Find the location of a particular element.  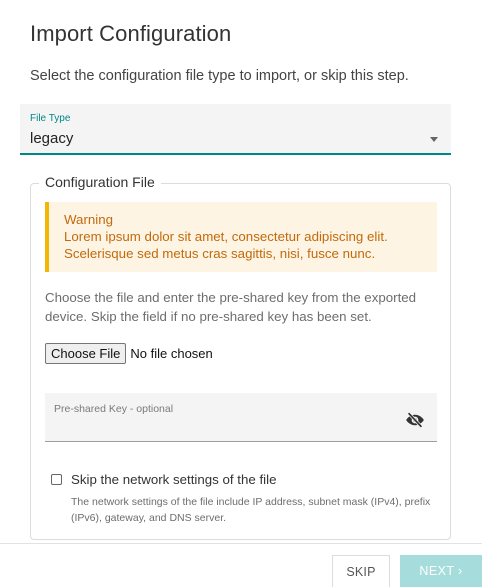

pre-shared-key-input: Pre-shared Key - optional is located at coordinates (241, 417).